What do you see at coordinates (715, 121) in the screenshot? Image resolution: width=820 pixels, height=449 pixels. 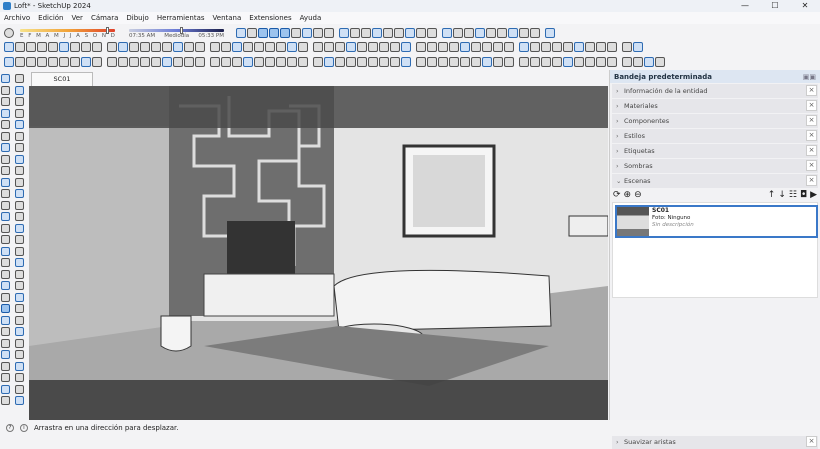 I see `tray-section: › Componentes ×` at bounding box center [715, 121].